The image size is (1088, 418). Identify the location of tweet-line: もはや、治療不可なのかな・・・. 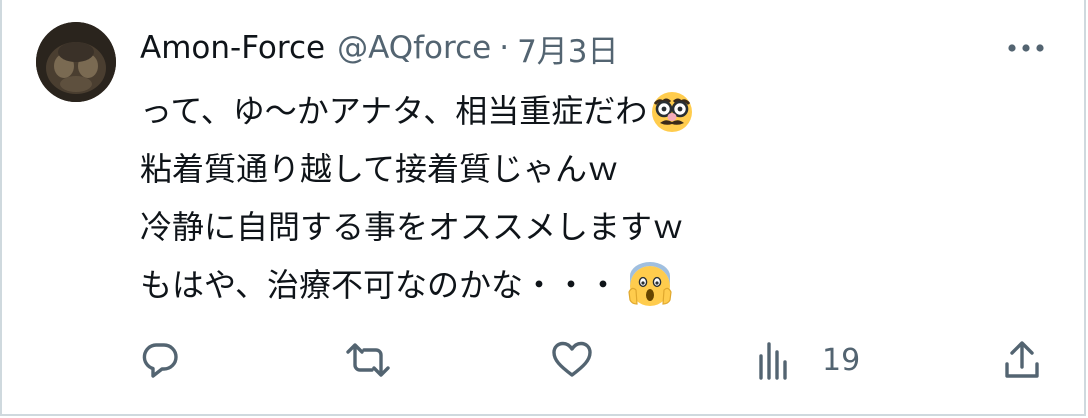
(417, 285).